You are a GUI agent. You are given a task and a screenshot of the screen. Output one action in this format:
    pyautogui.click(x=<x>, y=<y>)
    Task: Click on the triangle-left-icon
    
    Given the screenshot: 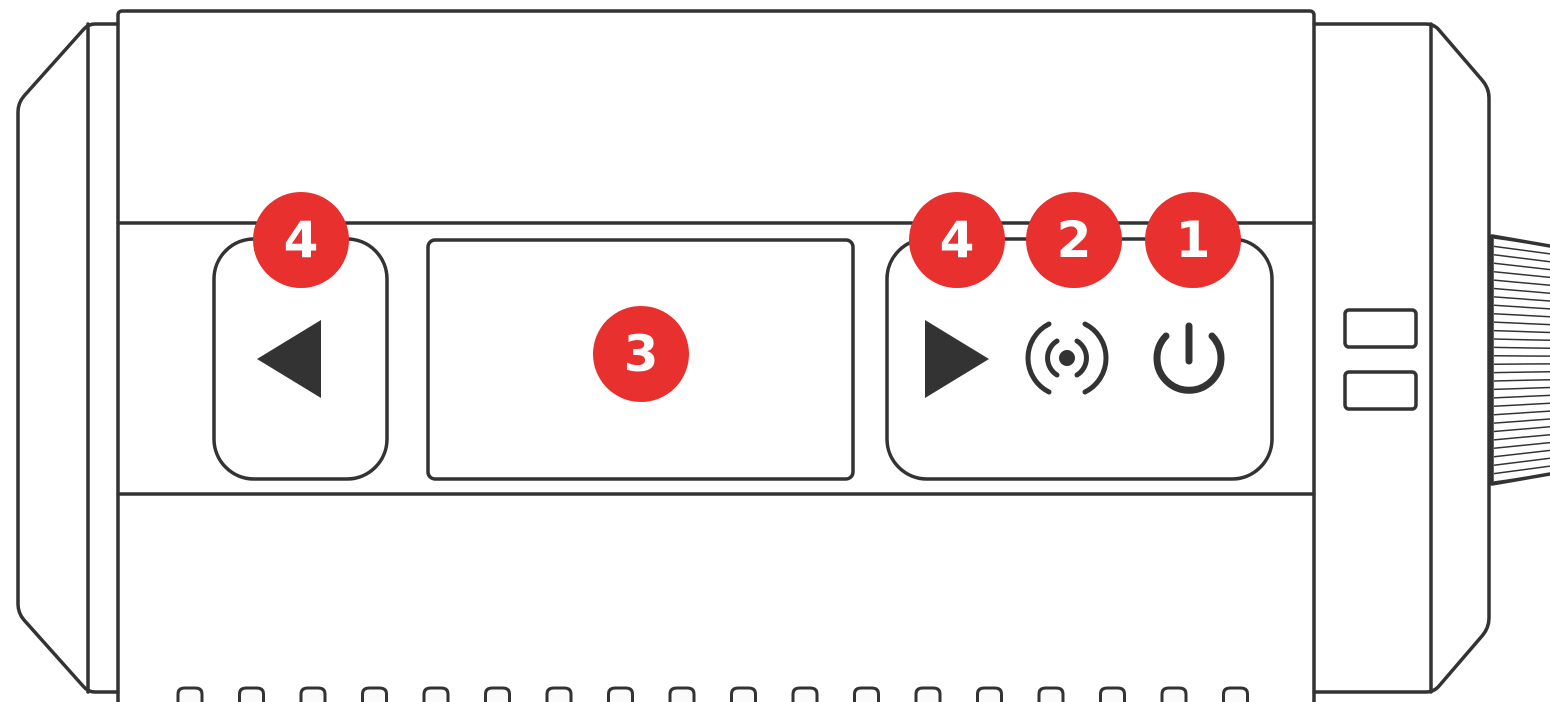 What is the action you would take?
    pyautogui.click(x=289, y=359)
    